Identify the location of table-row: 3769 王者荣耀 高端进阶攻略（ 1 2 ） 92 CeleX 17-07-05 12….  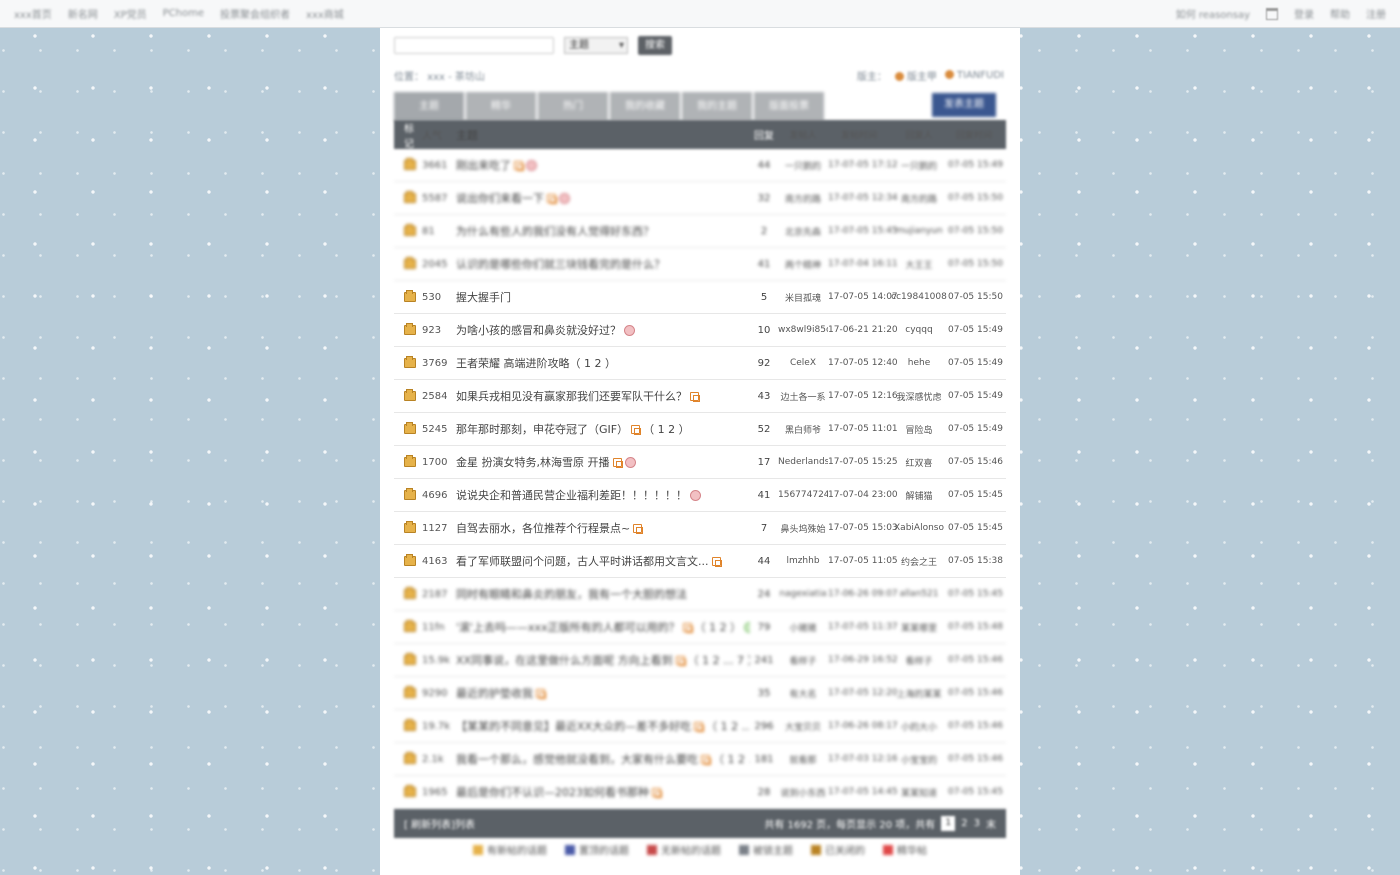
(700, 363).